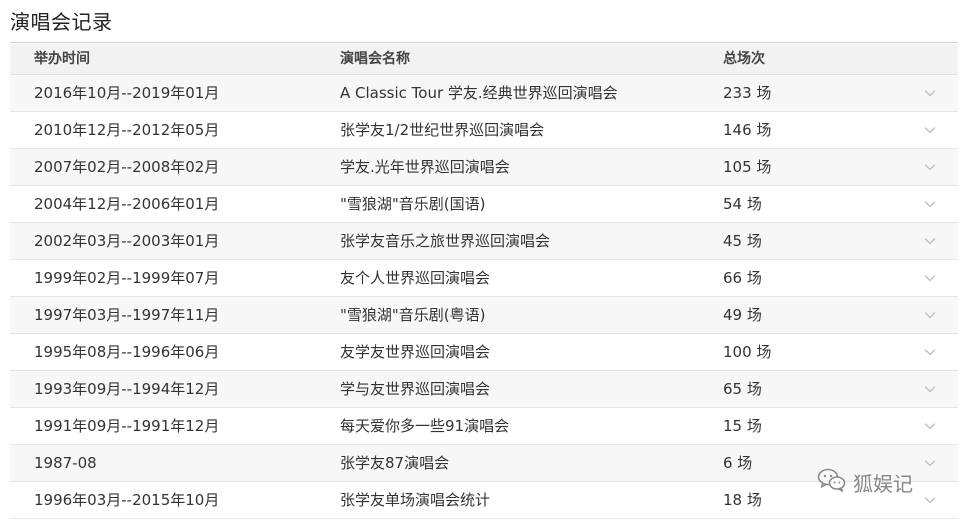  Describe the element at coordinates (484, 463) in the screenshot. I see `table-row: 1987-08 张学友87演唱会 6 场` at that location.